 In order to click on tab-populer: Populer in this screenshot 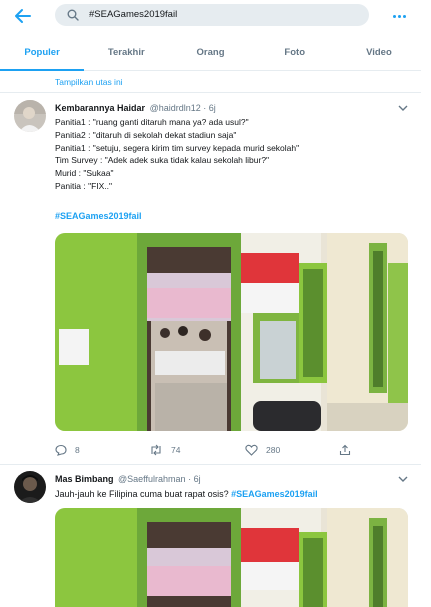, I will do `click(42, 53)`.